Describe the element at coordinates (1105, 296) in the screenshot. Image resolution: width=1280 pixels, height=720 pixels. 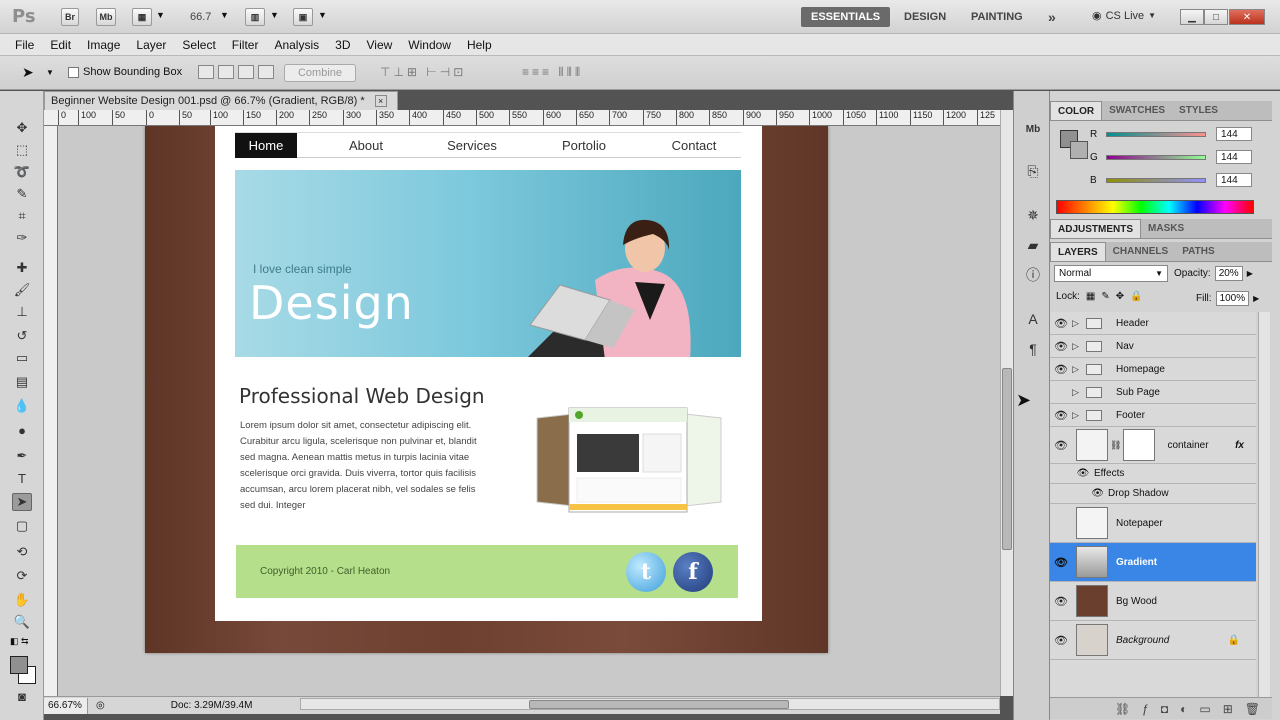
I see `lock-pixels-icon: ✎` at that location.